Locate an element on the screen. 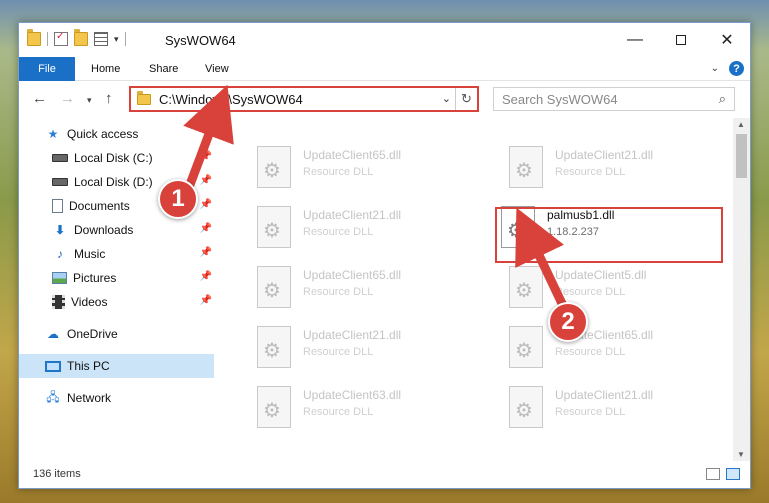  sidebar-item-label: Documents is located at coordinates (99, 206).